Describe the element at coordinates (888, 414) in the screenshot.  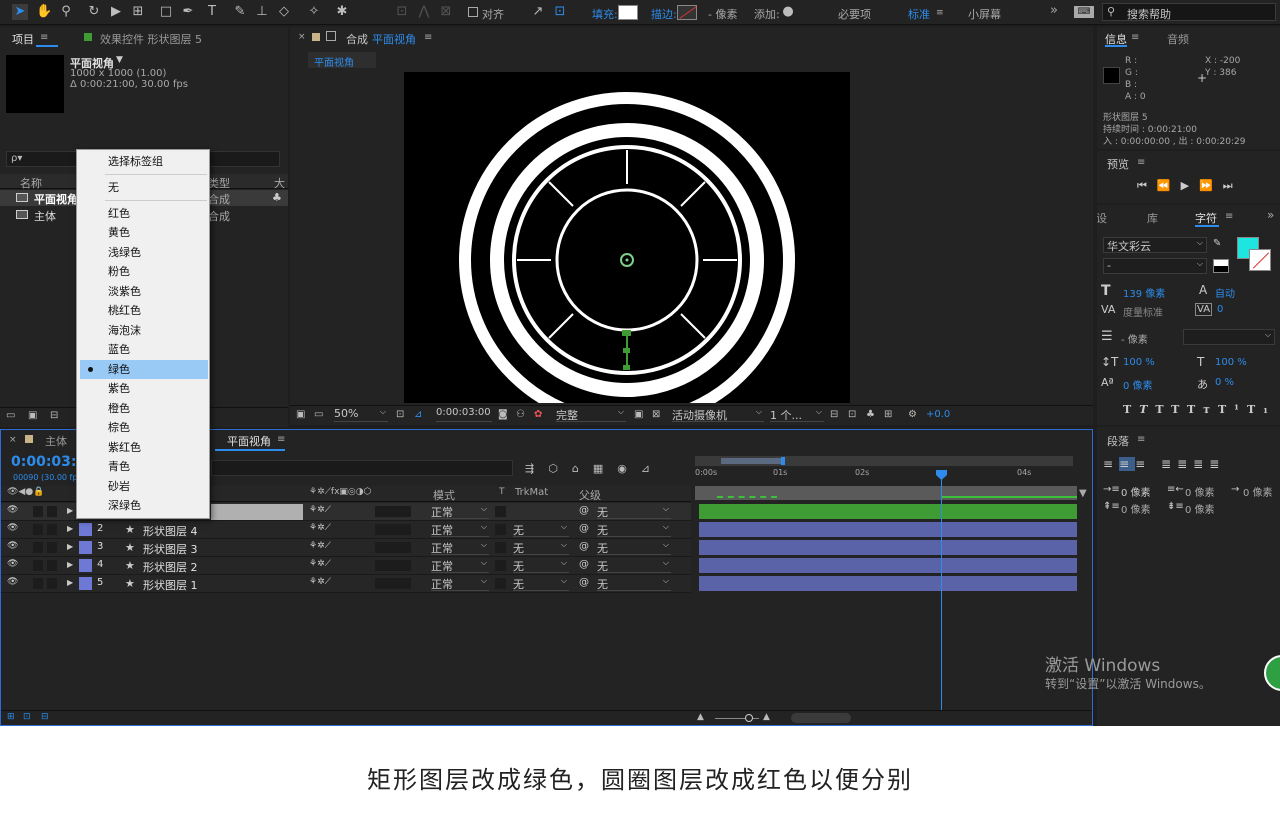
I see `timeline-icon: ⊞` at that location.